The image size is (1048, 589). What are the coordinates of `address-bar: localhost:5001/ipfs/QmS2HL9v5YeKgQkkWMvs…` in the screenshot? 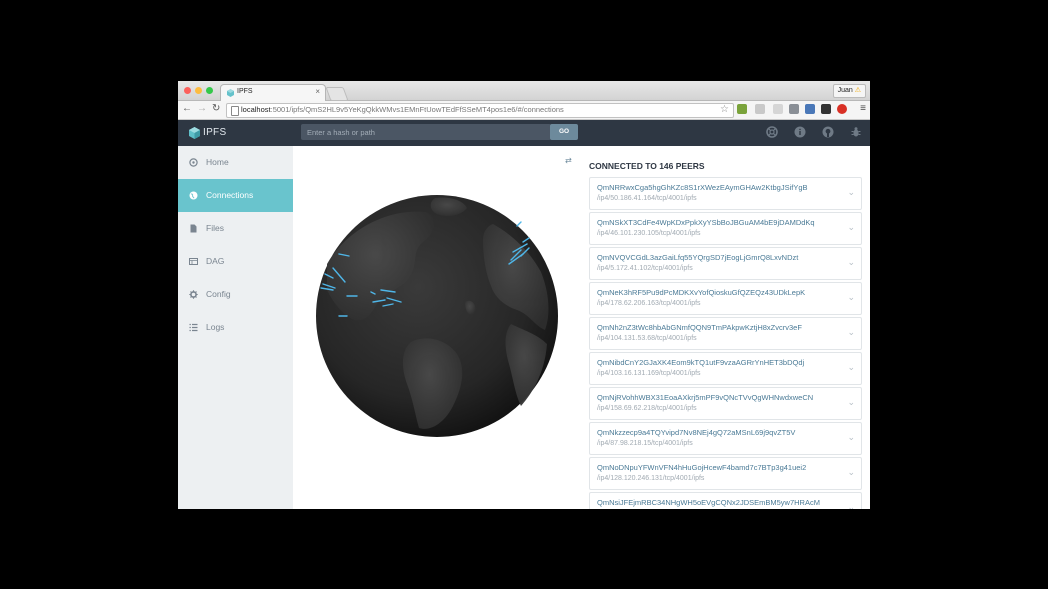 It's located at (480, 110).